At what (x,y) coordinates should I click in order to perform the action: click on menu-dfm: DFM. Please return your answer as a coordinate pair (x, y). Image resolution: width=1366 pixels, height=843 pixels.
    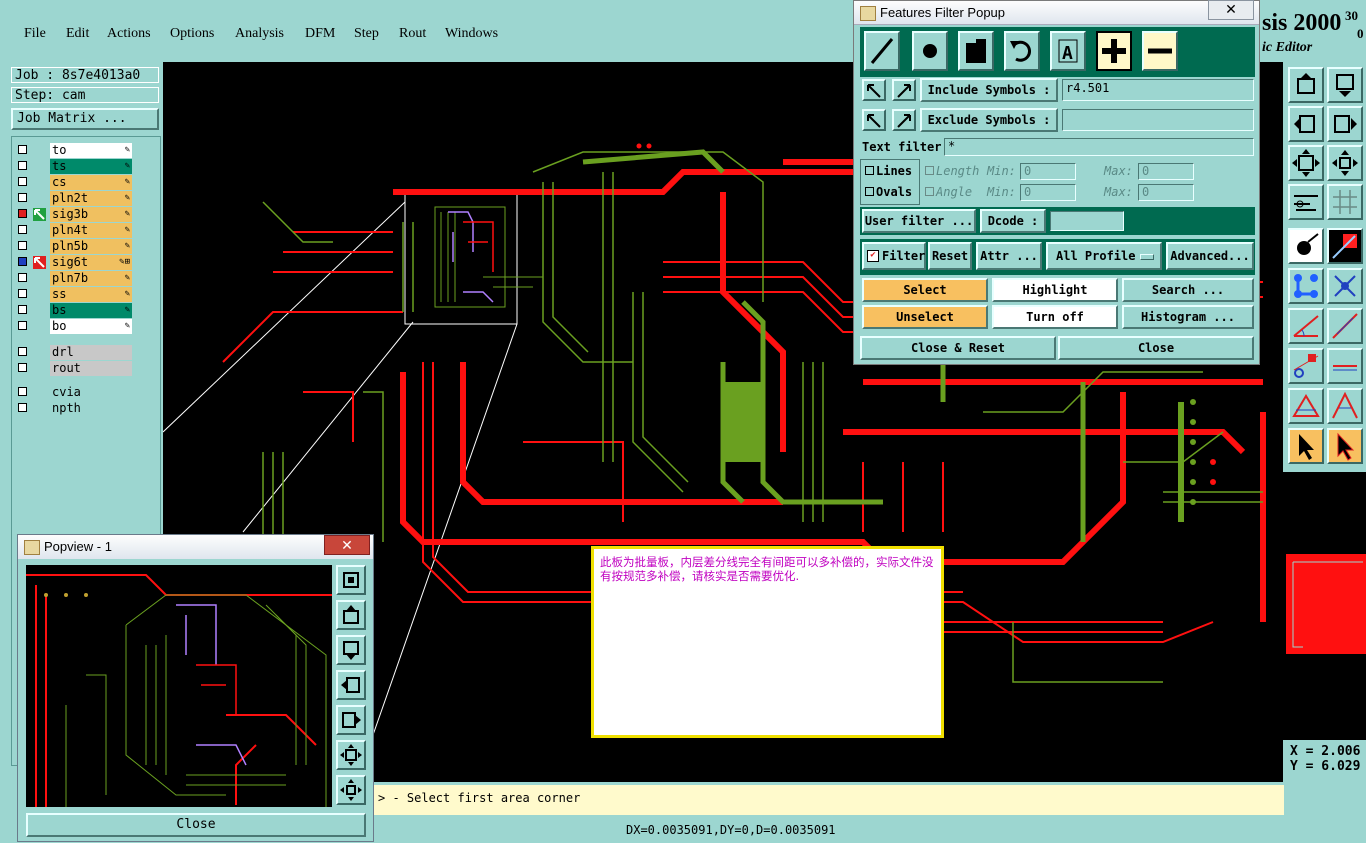
    Looking at the image, I should click on (320, 34).